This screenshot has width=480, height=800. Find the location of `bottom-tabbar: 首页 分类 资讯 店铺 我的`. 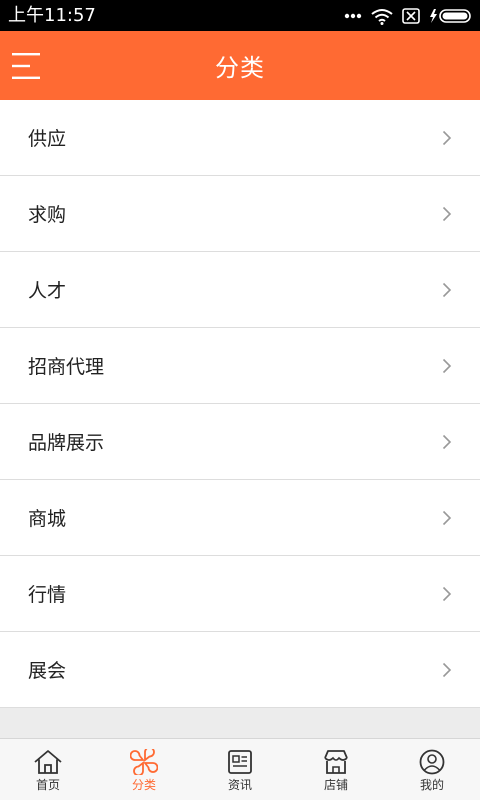

bottom-tabbar: 首页 分类 资讯 店铺 我的 is located at coordinates (240, 769).